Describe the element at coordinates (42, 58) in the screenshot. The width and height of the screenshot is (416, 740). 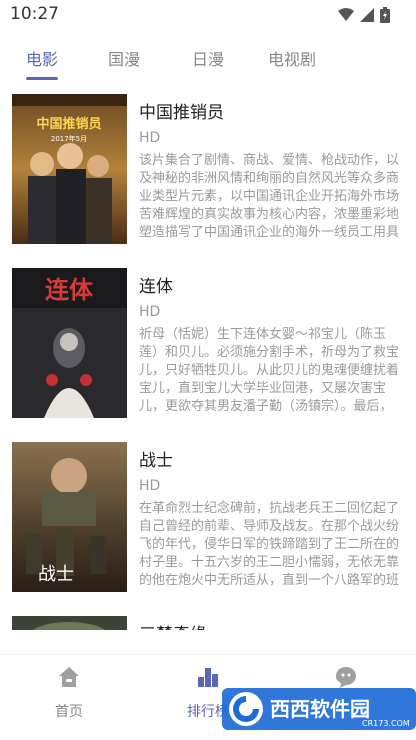
I see `tab-movie: 电影` at that location.